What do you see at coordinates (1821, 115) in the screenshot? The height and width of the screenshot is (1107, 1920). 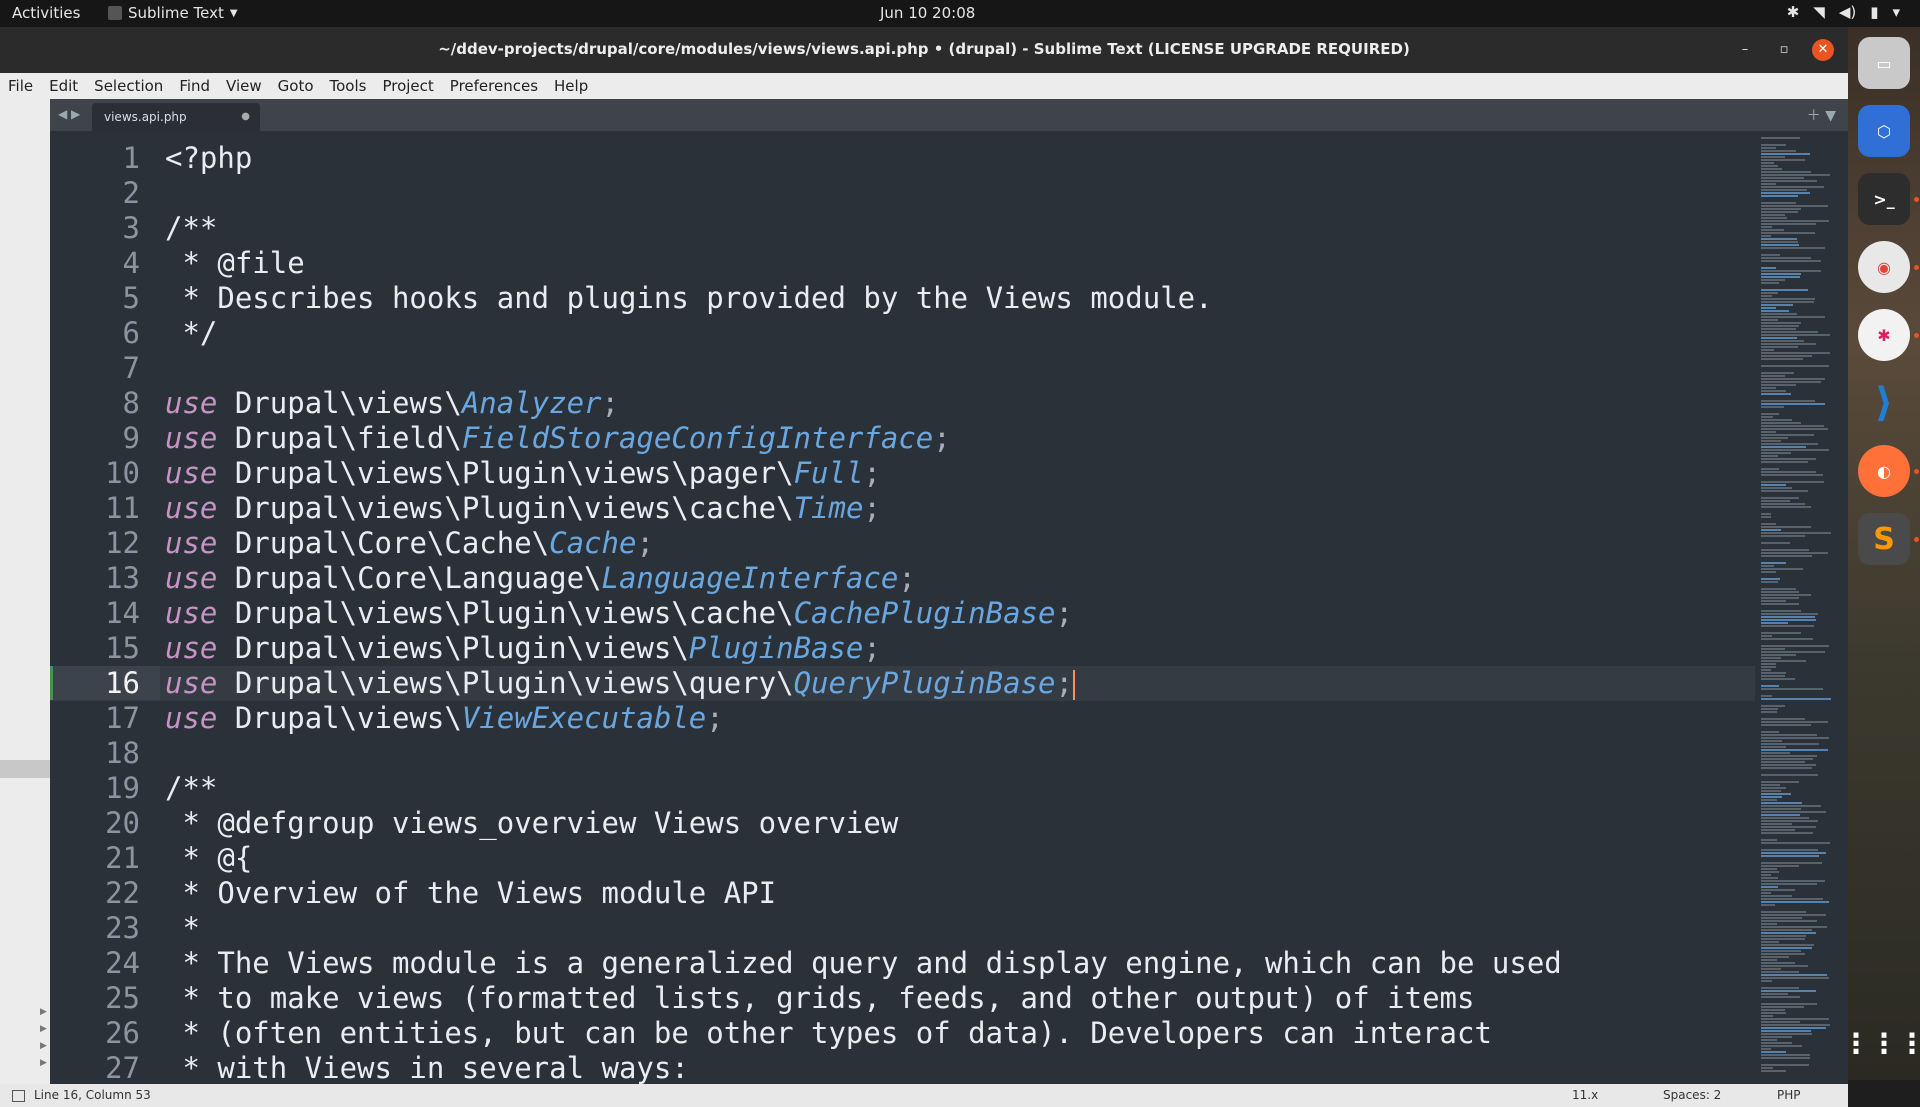 I see `tab-actions: ＋ ▼` at bounding box center [1821, 115].